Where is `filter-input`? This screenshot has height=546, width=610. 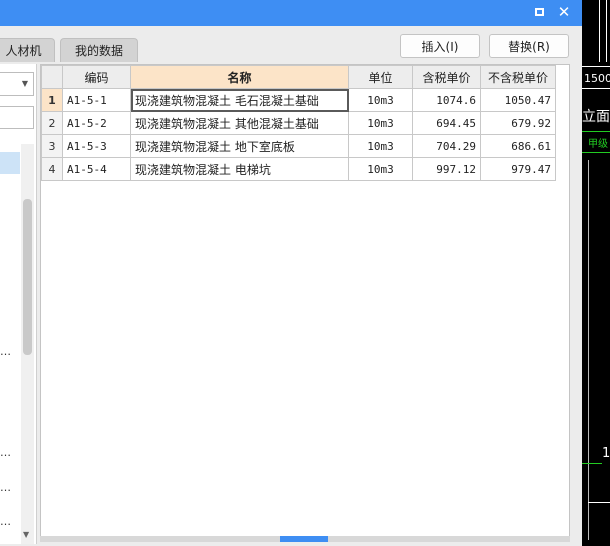
filter-input is located at coordinates (17, 117).